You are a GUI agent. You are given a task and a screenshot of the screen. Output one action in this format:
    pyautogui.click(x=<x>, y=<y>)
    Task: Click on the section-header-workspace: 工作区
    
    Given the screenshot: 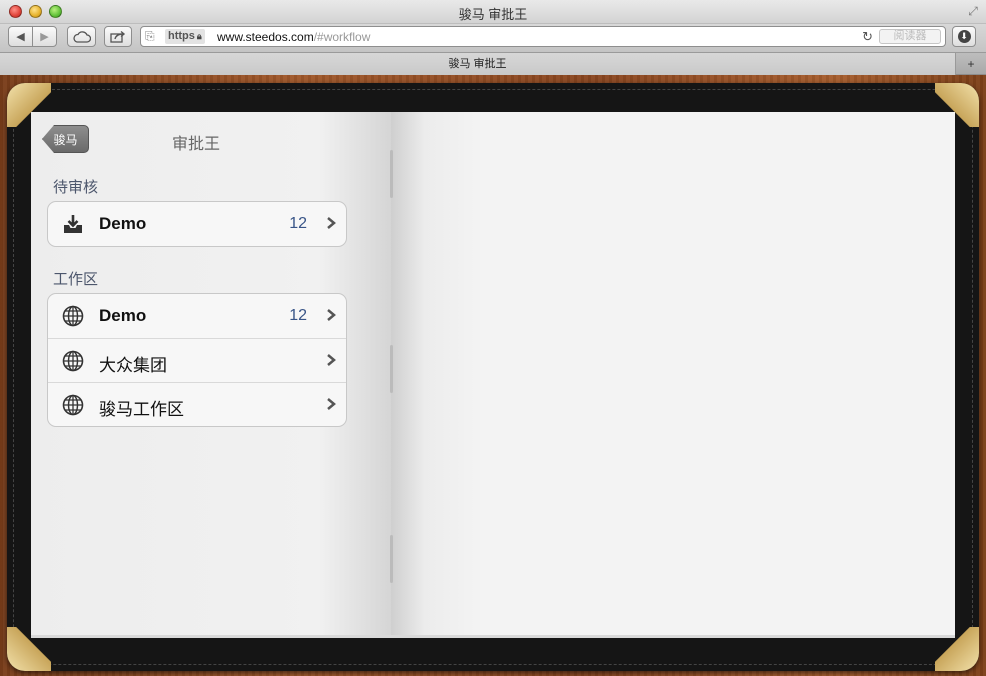 What is the action you would take?
    pyautogui.click(x=76, y=279)
    